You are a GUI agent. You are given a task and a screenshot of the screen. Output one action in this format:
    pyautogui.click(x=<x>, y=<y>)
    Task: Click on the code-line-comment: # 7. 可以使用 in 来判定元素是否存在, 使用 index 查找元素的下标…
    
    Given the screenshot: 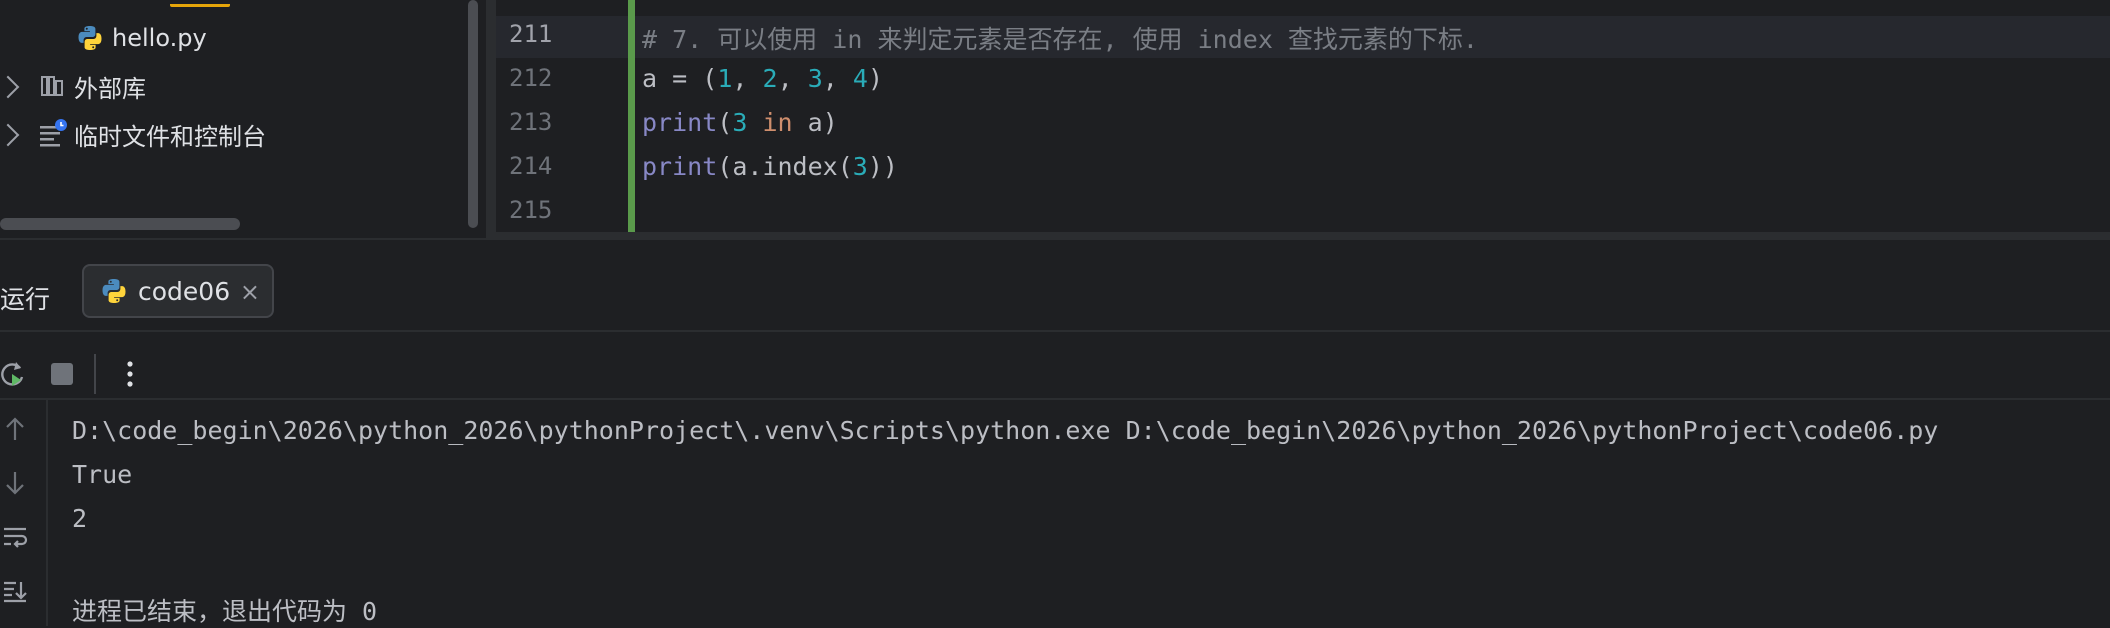 What is the action you would take?
    pyautogui.click(x=1060, y=38)
    